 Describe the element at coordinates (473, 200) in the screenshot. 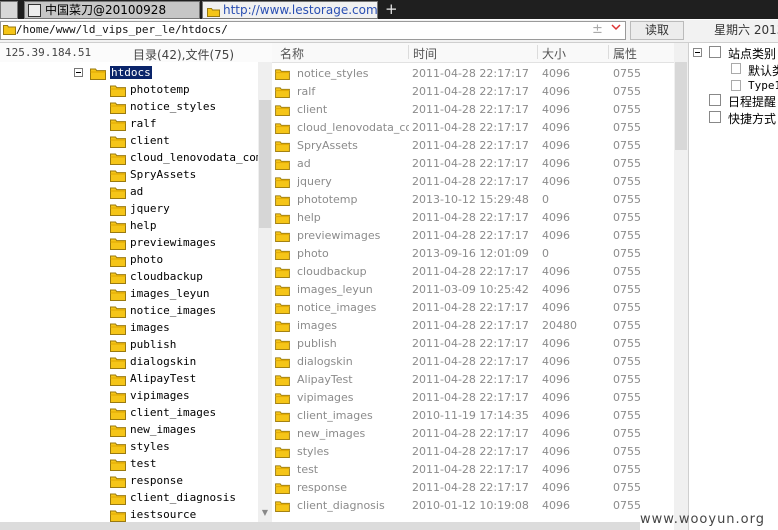

I see `file-row: phototemp 2013-10-12 15:29:48 0 0755` at that location.